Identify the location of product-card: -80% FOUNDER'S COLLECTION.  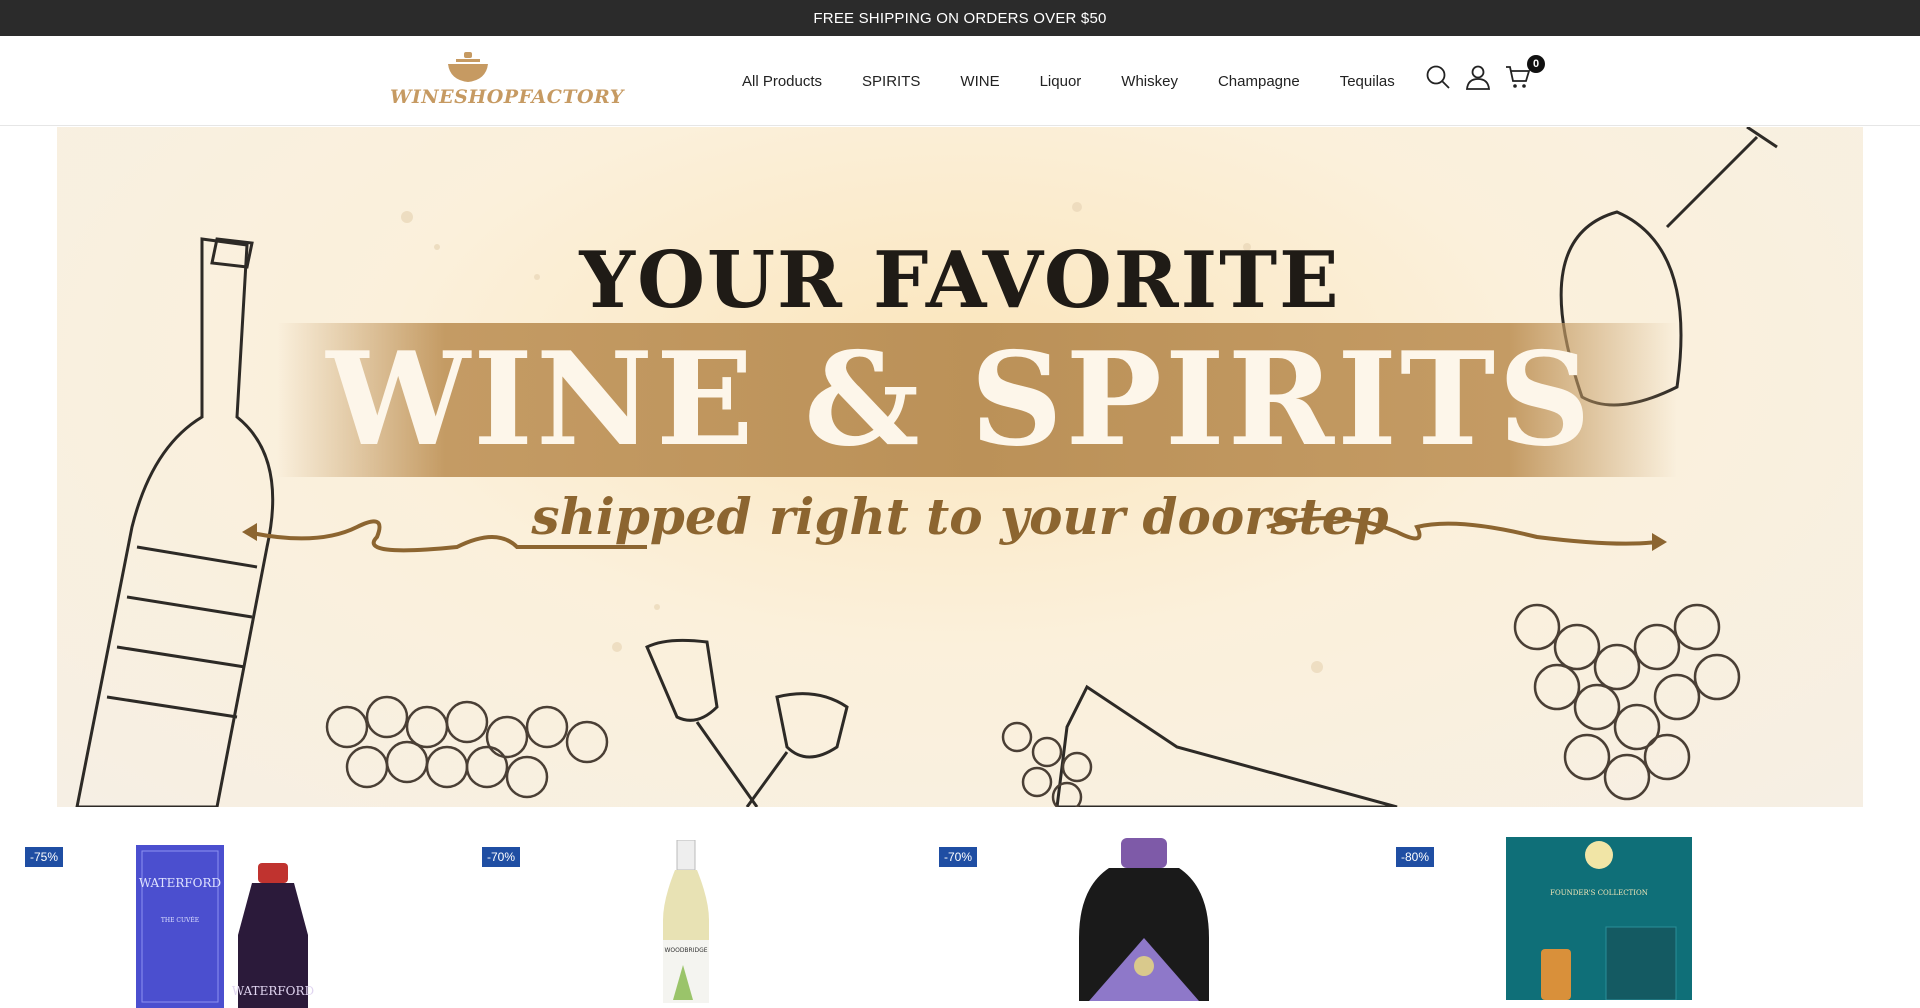
(1599, 915).